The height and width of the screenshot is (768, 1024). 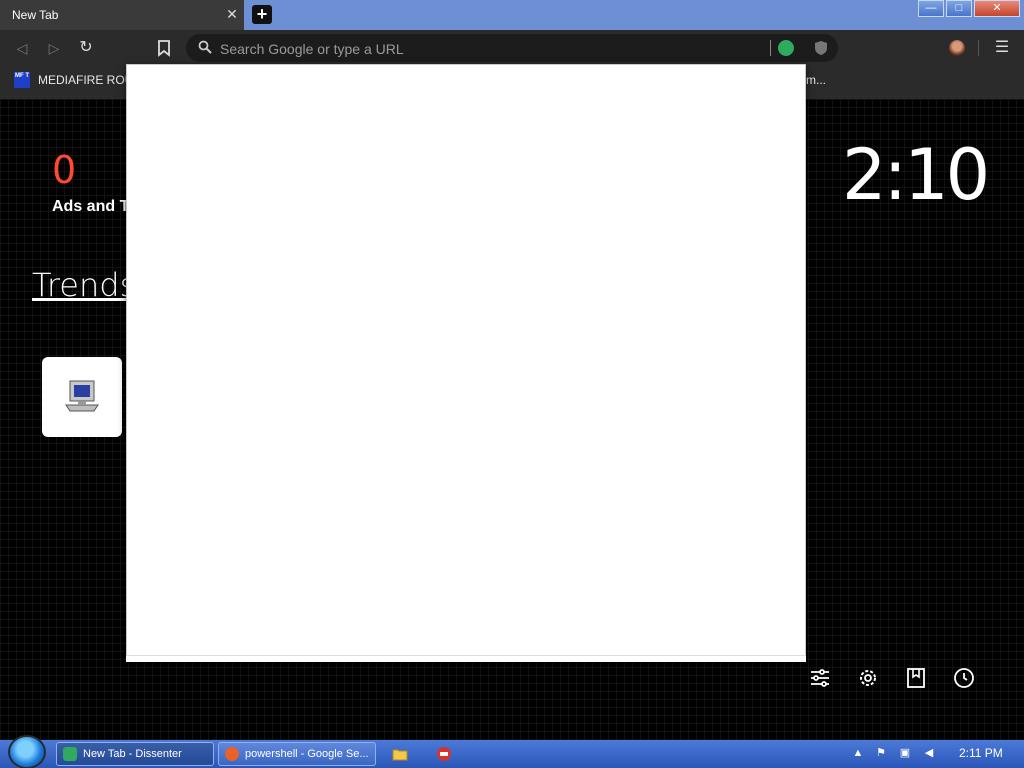 What do you see at coordinates (929, 753) in the screenshot?
I see `volume-icon: ◀` at bounding box center [929, 753].